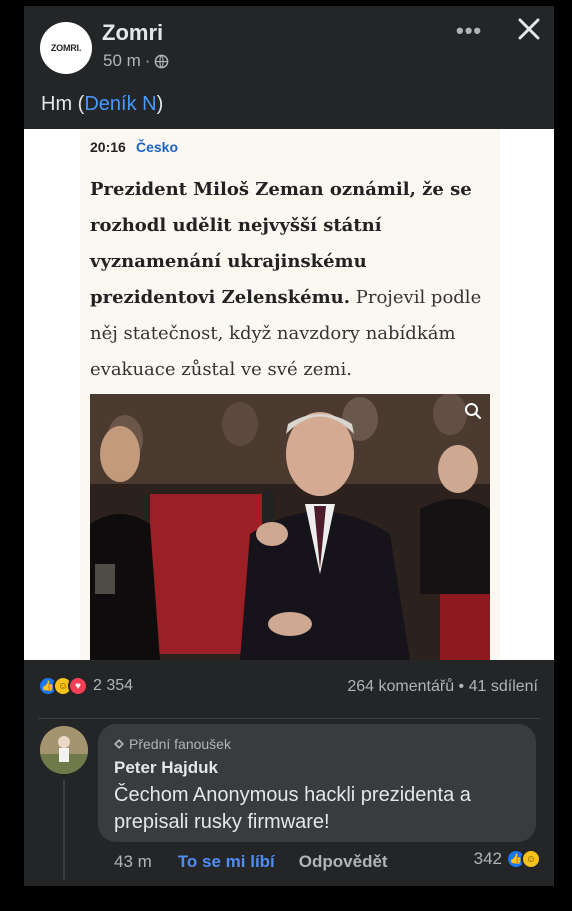 Image resolution: width=572 pixels, height=911 pixels. Describe the element at coordinates (63, 104) in the screenshot. I see `post-text-prefix: Hm (` at that location.